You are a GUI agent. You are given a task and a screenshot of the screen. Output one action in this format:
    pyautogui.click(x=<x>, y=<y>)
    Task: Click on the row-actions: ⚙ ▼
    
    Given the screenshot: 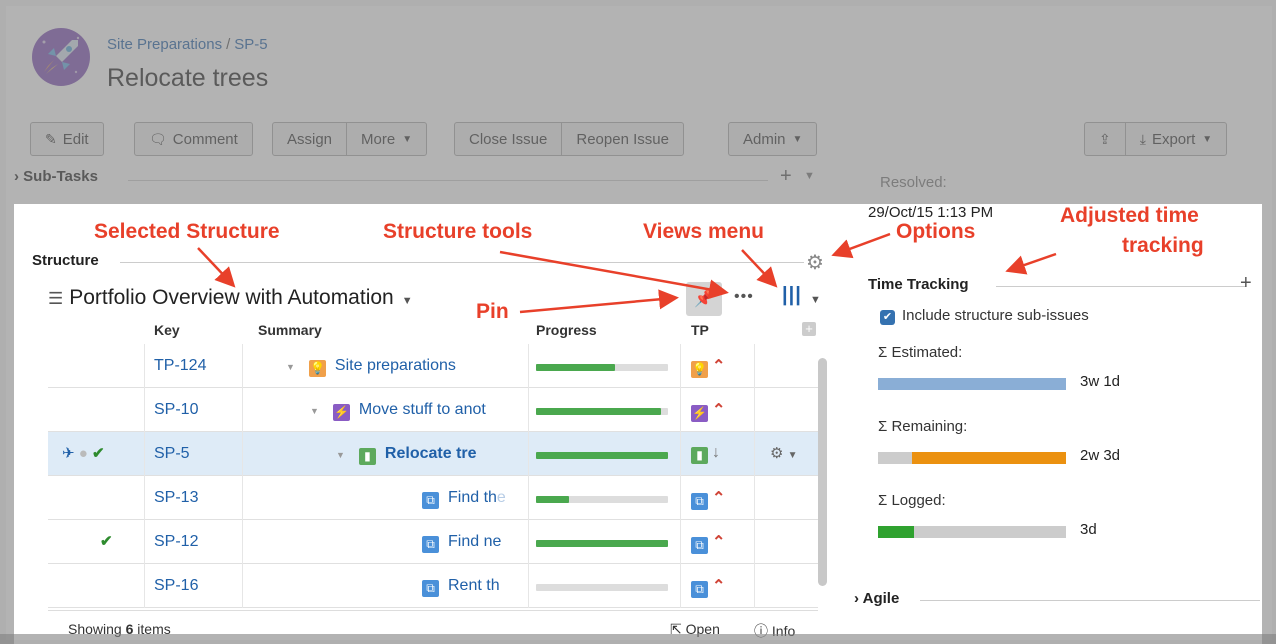 What is the action you would take?
    pyautogui.click(x=784, y=453)
    